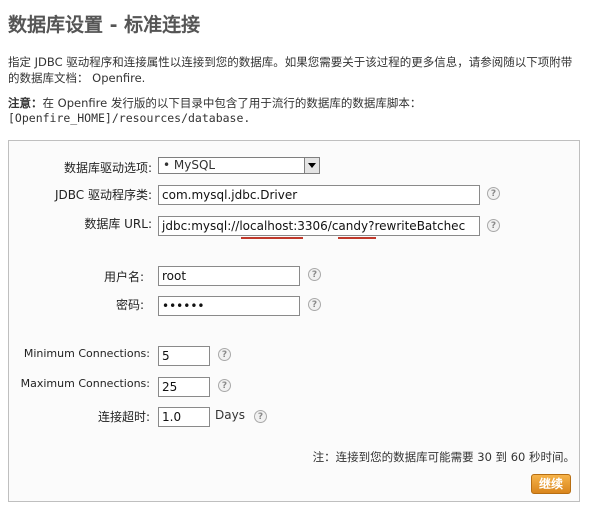 The image size is (589, 509). Describe the element at coordinates (229, 276) in the screenshot. I see `username-input: root` at that location.